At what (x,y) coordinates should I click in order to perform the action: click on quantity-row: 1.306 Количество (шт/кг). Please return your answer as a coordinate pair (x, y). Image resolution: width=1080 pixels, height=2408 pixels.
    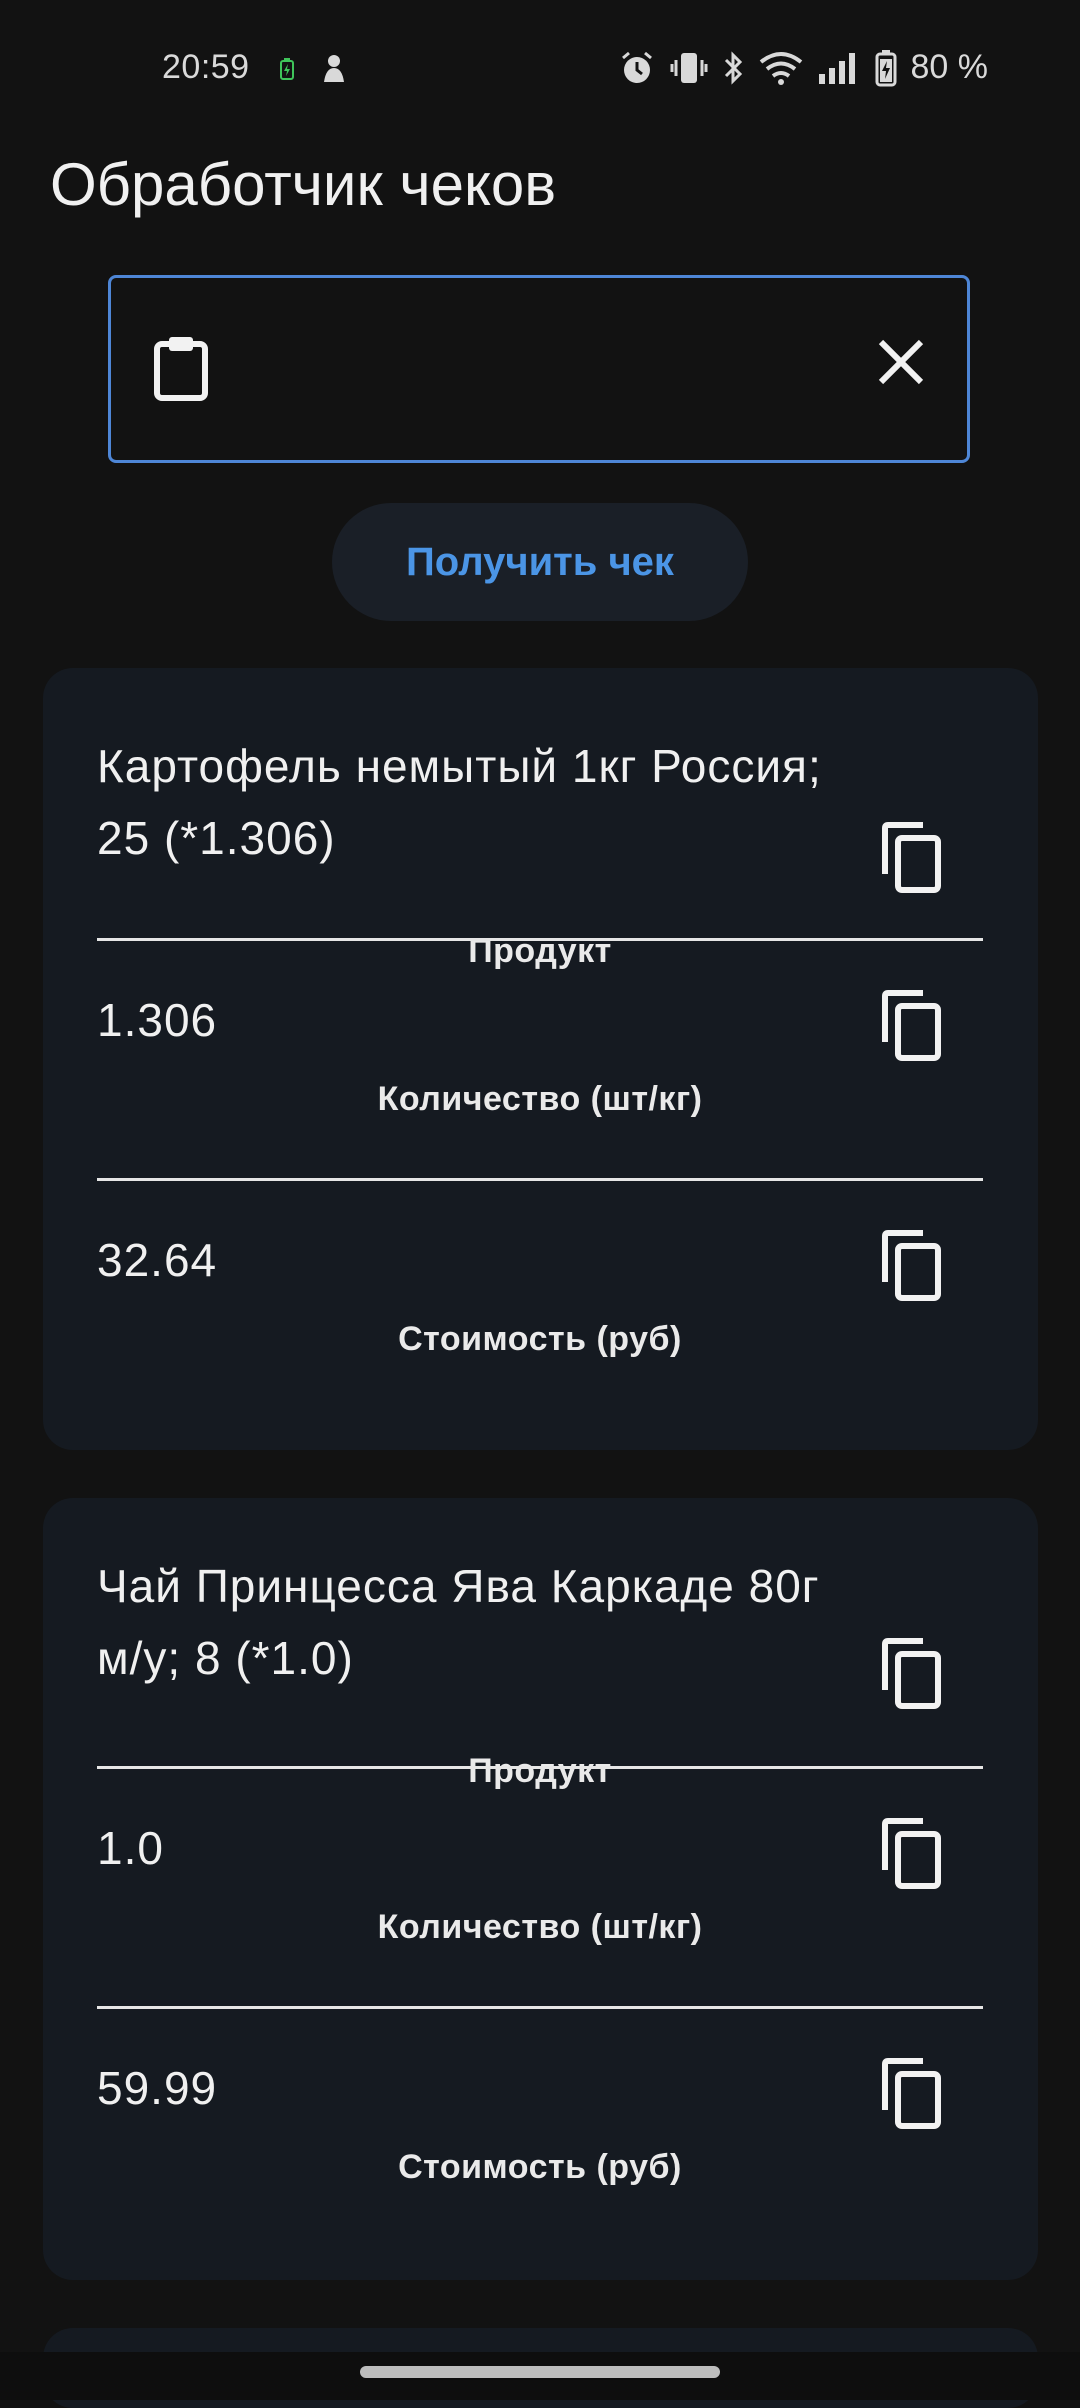
    Looking at the image, I should click on (540, 1060).